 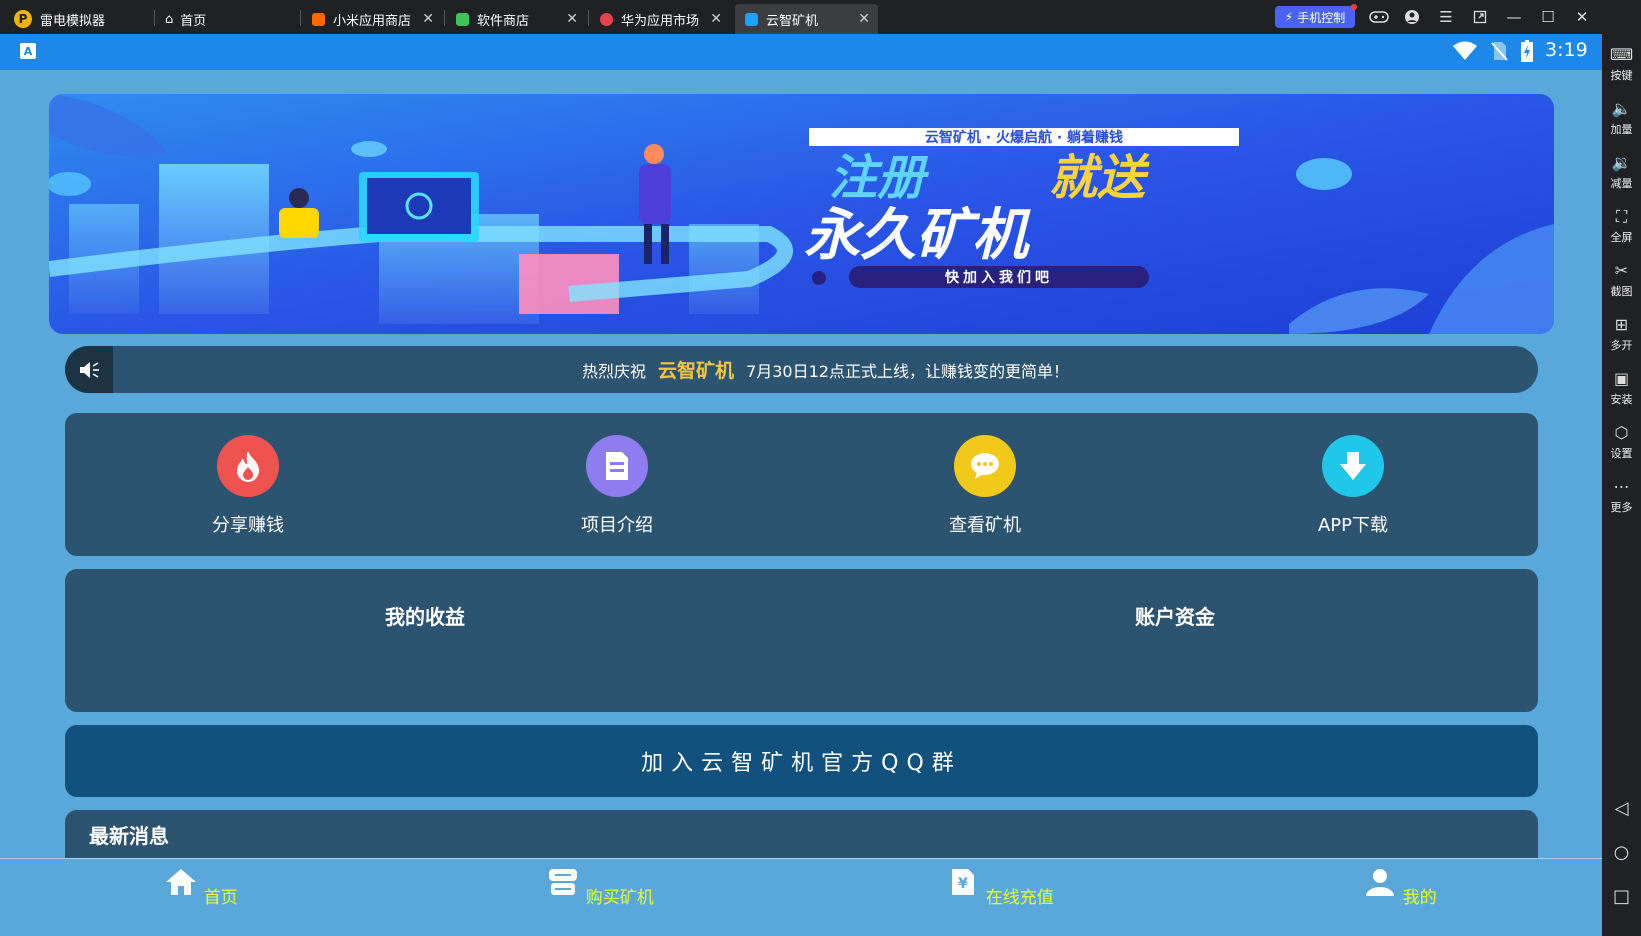 I want to click on nav-buy-miners: 购买矿机, so click(x=600, y=887).